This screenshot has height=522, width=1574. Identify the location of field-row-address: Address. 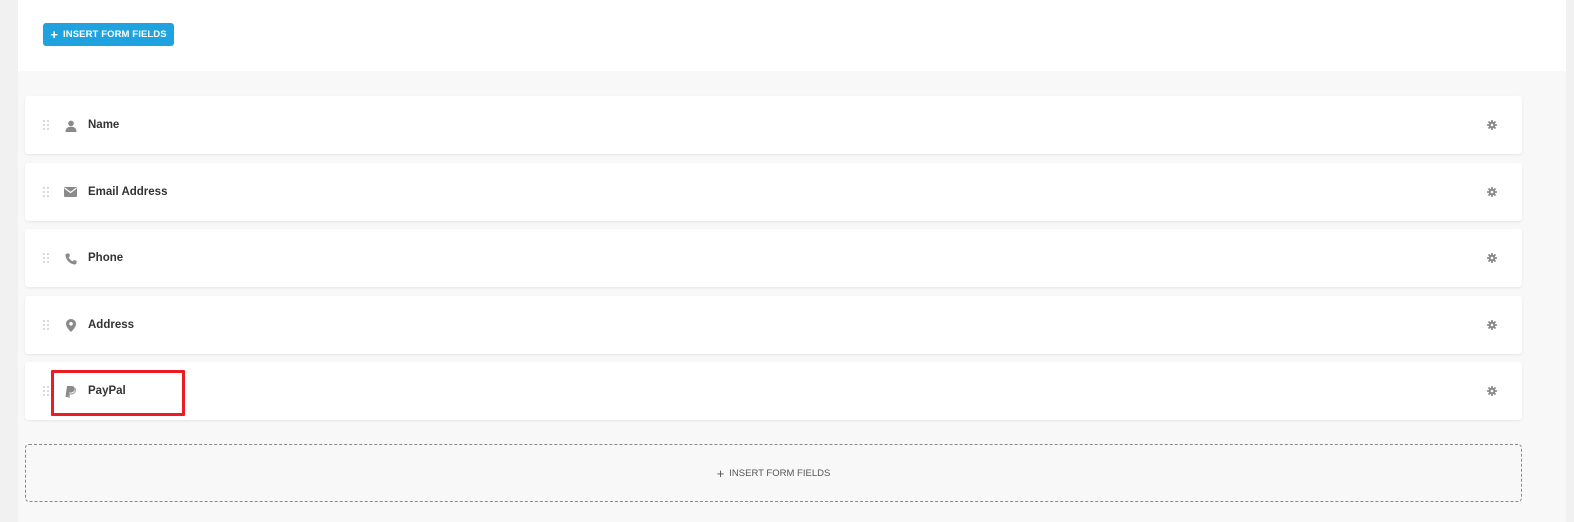
(773, 324).